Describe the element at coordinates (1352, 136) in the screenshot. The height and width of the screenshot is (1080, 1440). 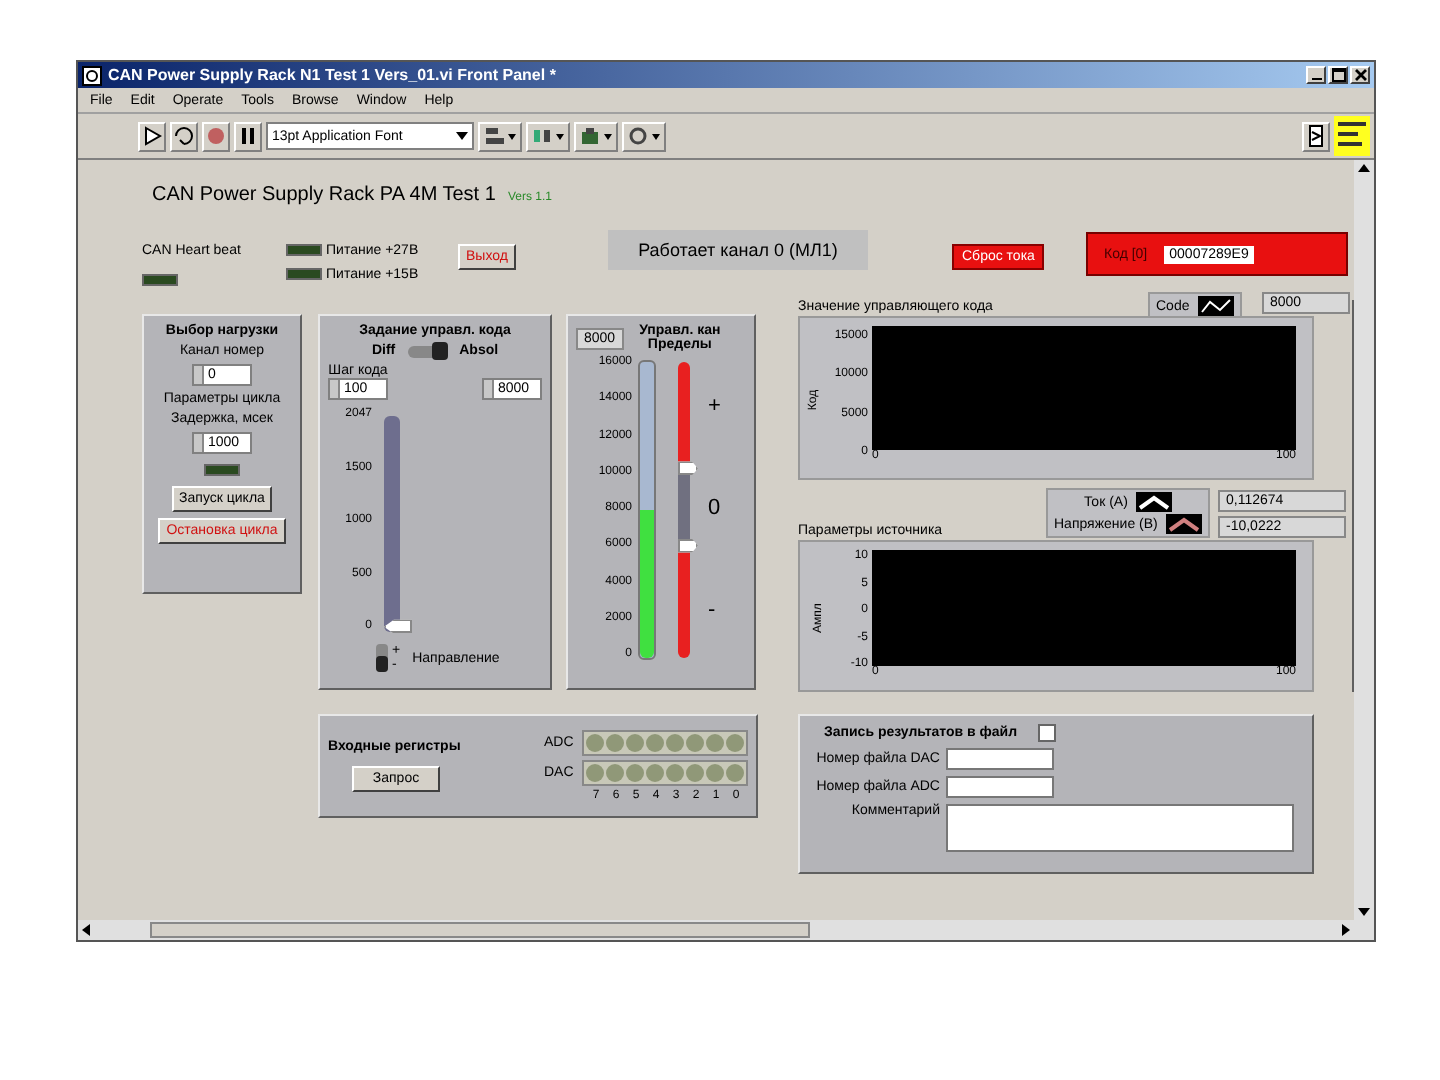
I see `note-icon` at that location.